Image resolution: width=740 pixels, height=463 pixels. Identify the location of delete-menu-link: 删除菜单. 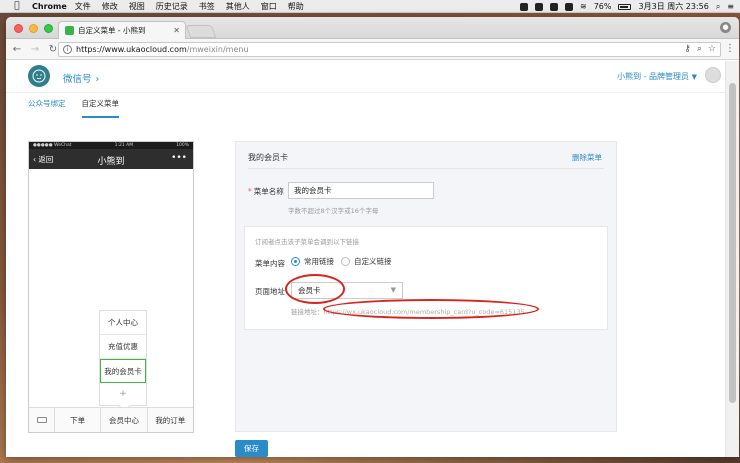
(587, 157).